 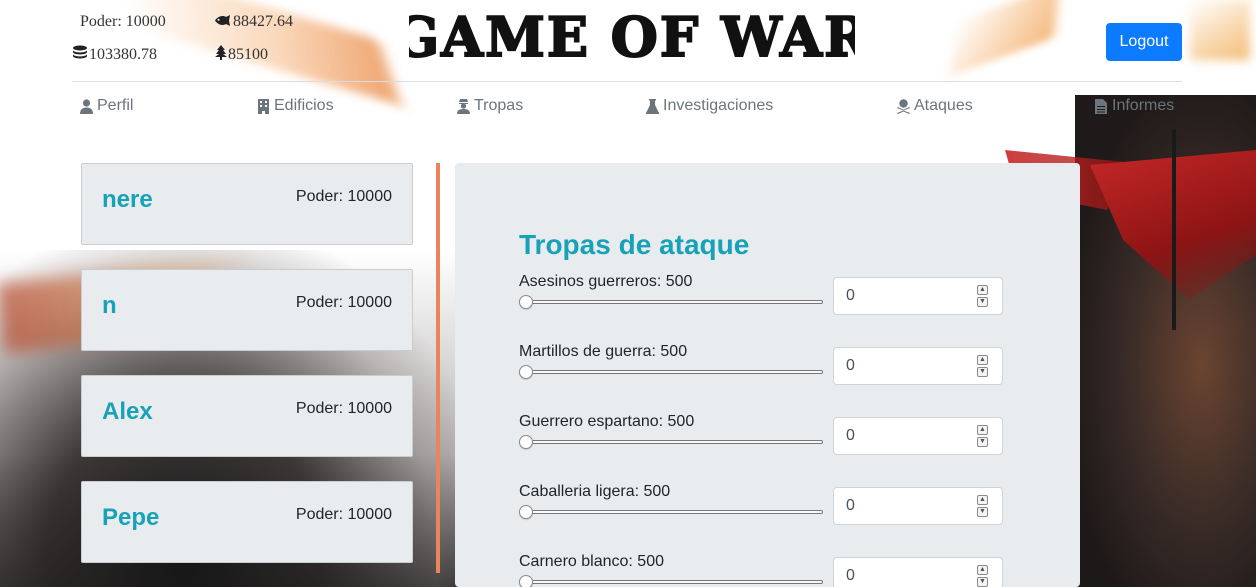 What do you see at coordinates (80, 55) in the screenshot?
I see `coins-icon` at bounding box center [80, 55].